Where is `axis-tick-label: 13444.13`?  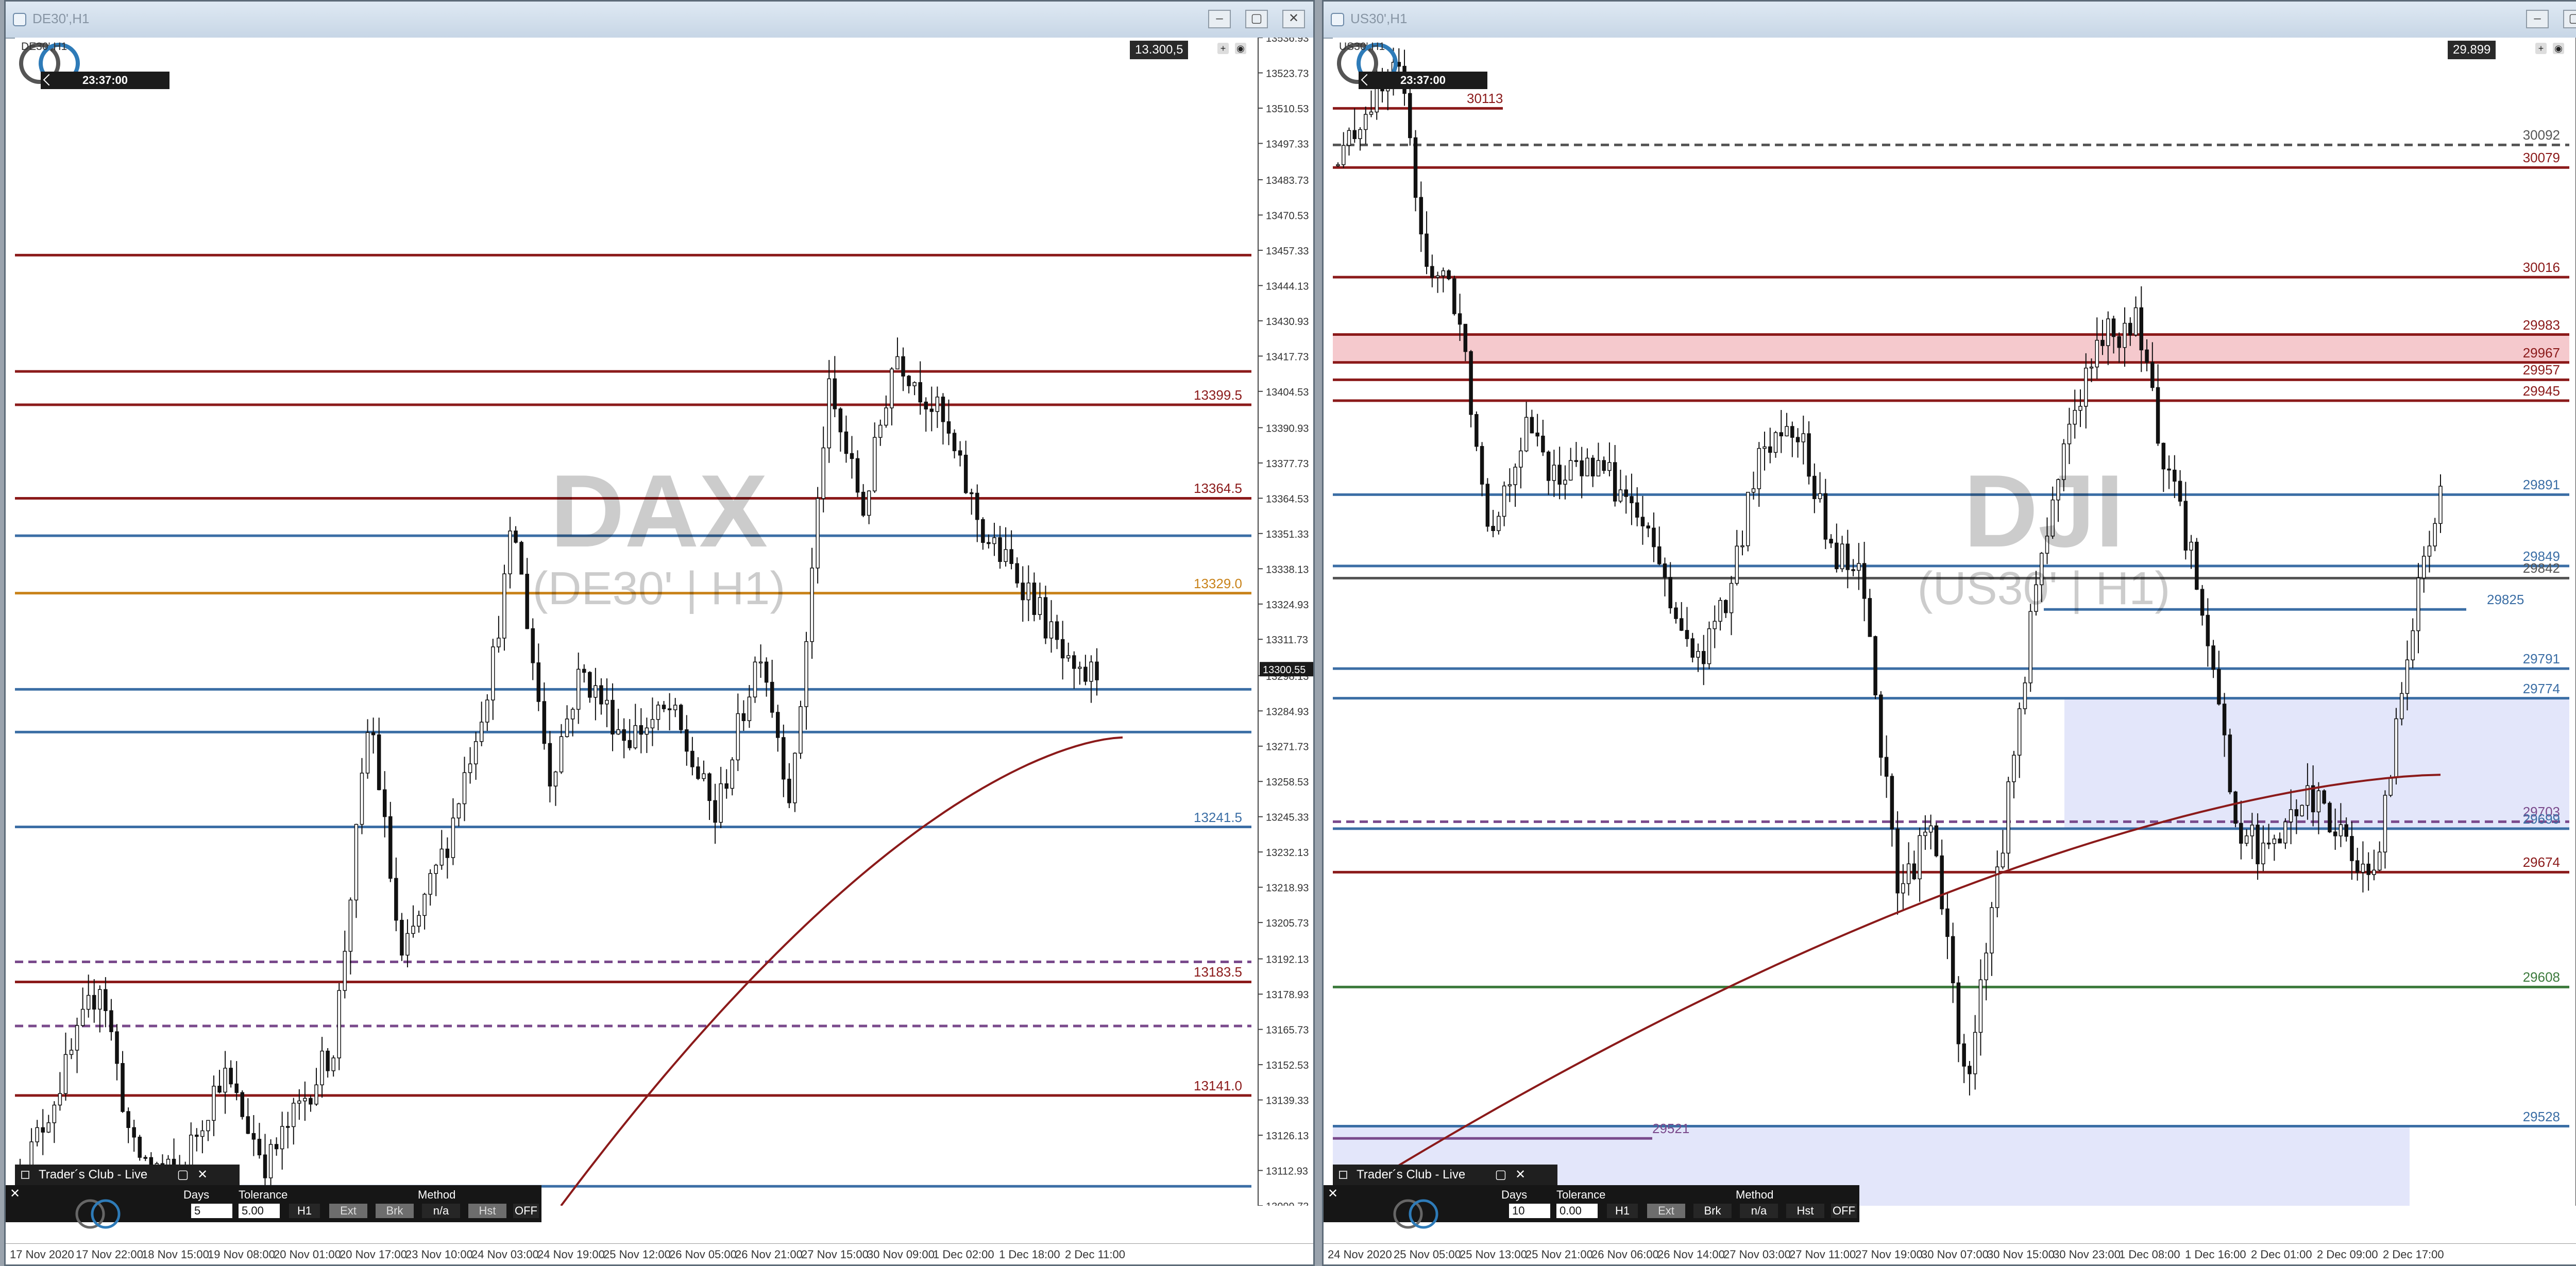 axis-tick-label: 13444.13 is located at coordinates (1287, 286).